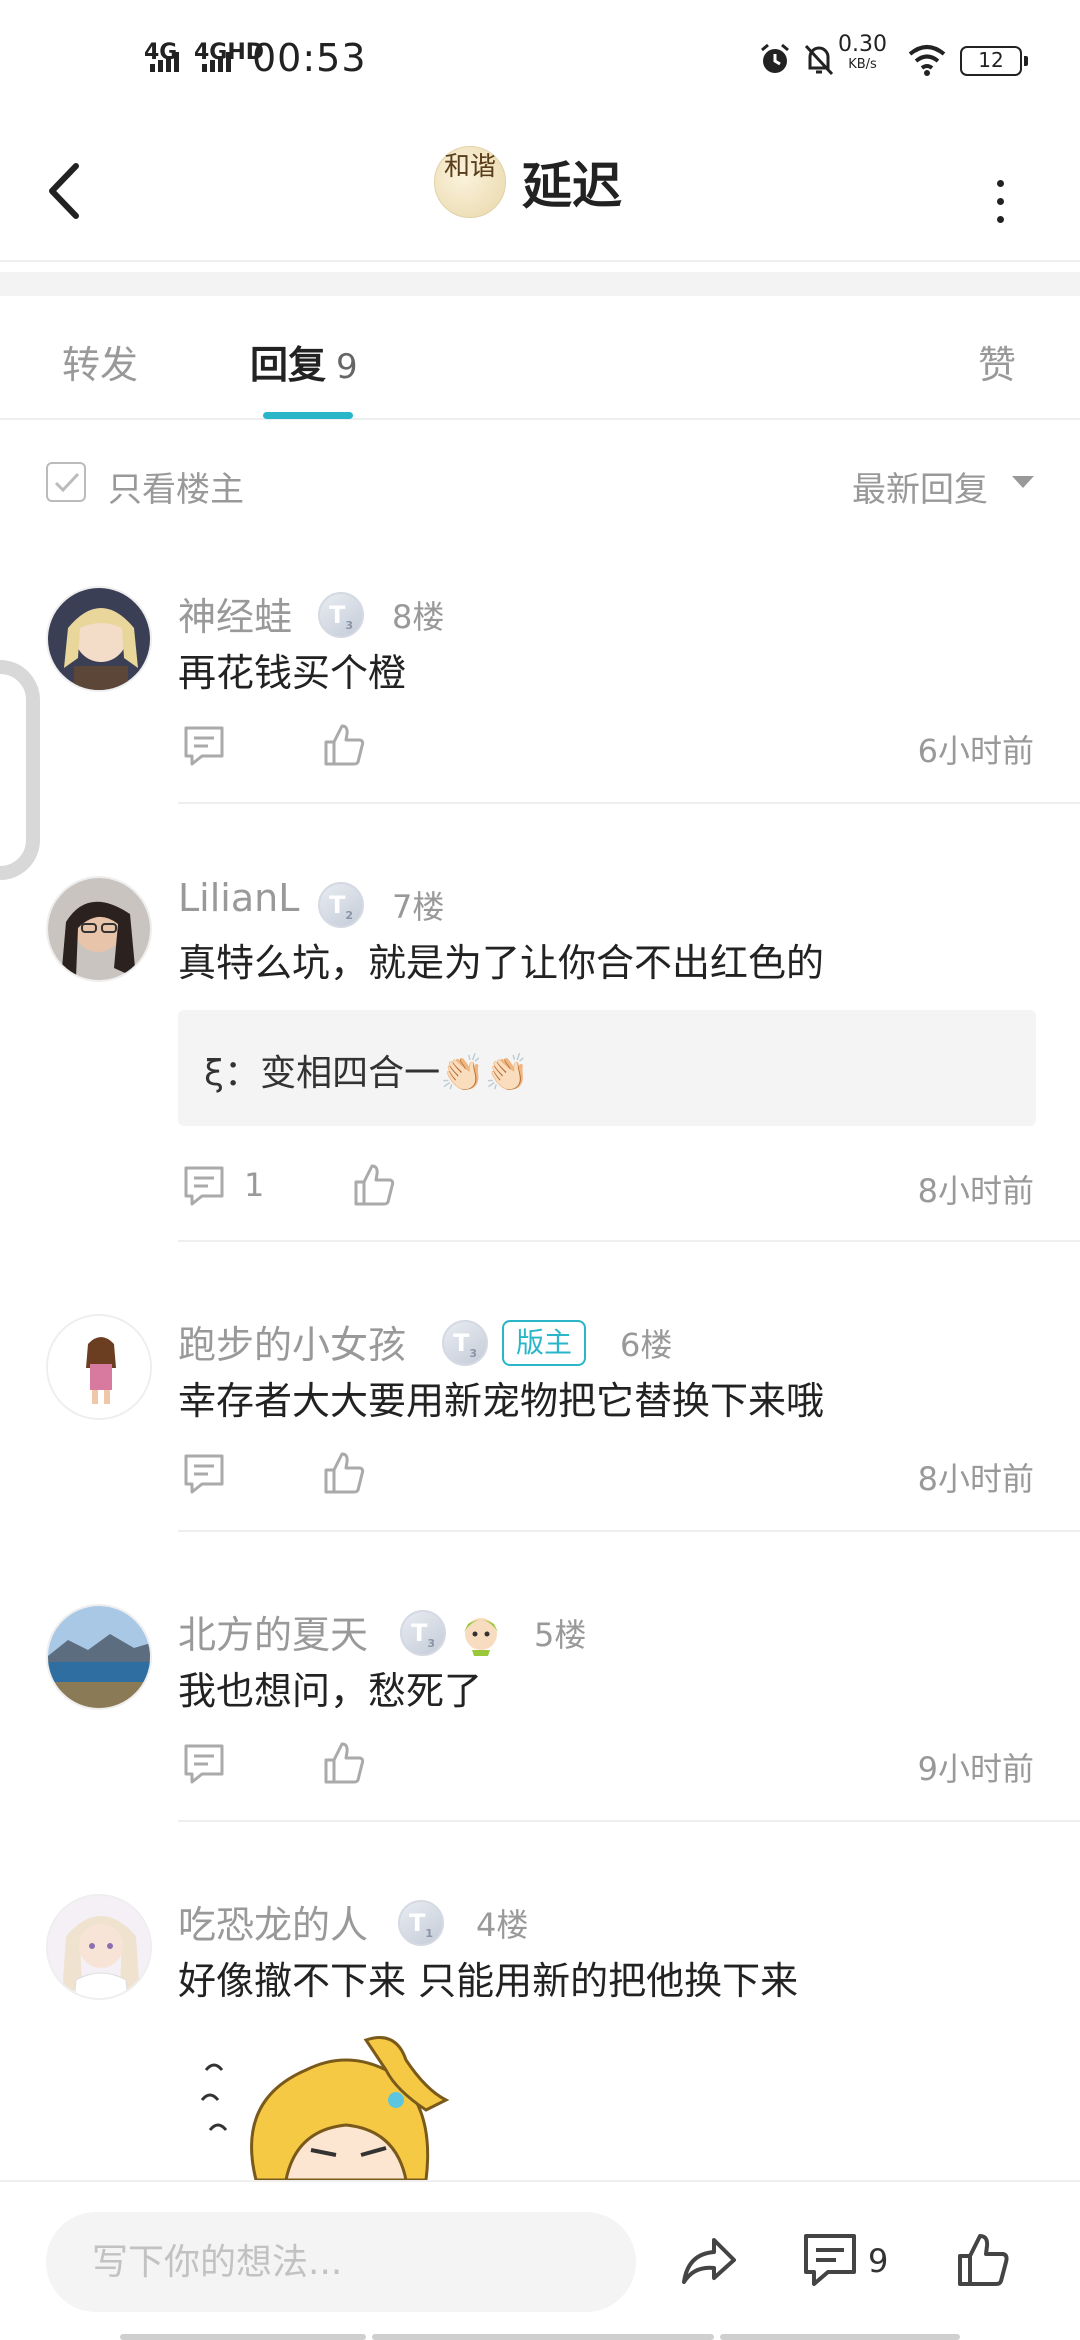  Describe the element at coordinates (238, 898) in the screenshot. I see `username: LilianL` at that location.